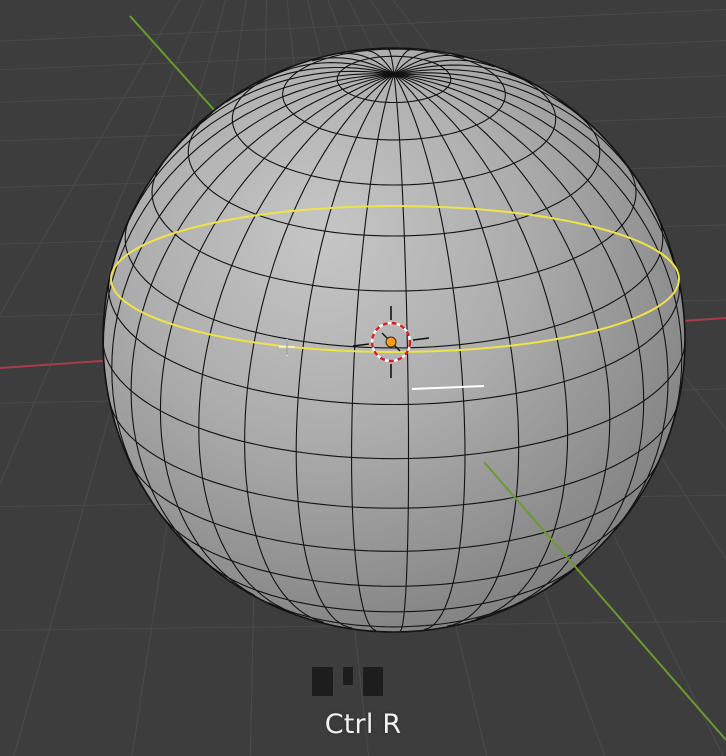  Describe the element at coordinates (348, 676) in the screenshot. I see `mouse-wheel-icon` at that location.